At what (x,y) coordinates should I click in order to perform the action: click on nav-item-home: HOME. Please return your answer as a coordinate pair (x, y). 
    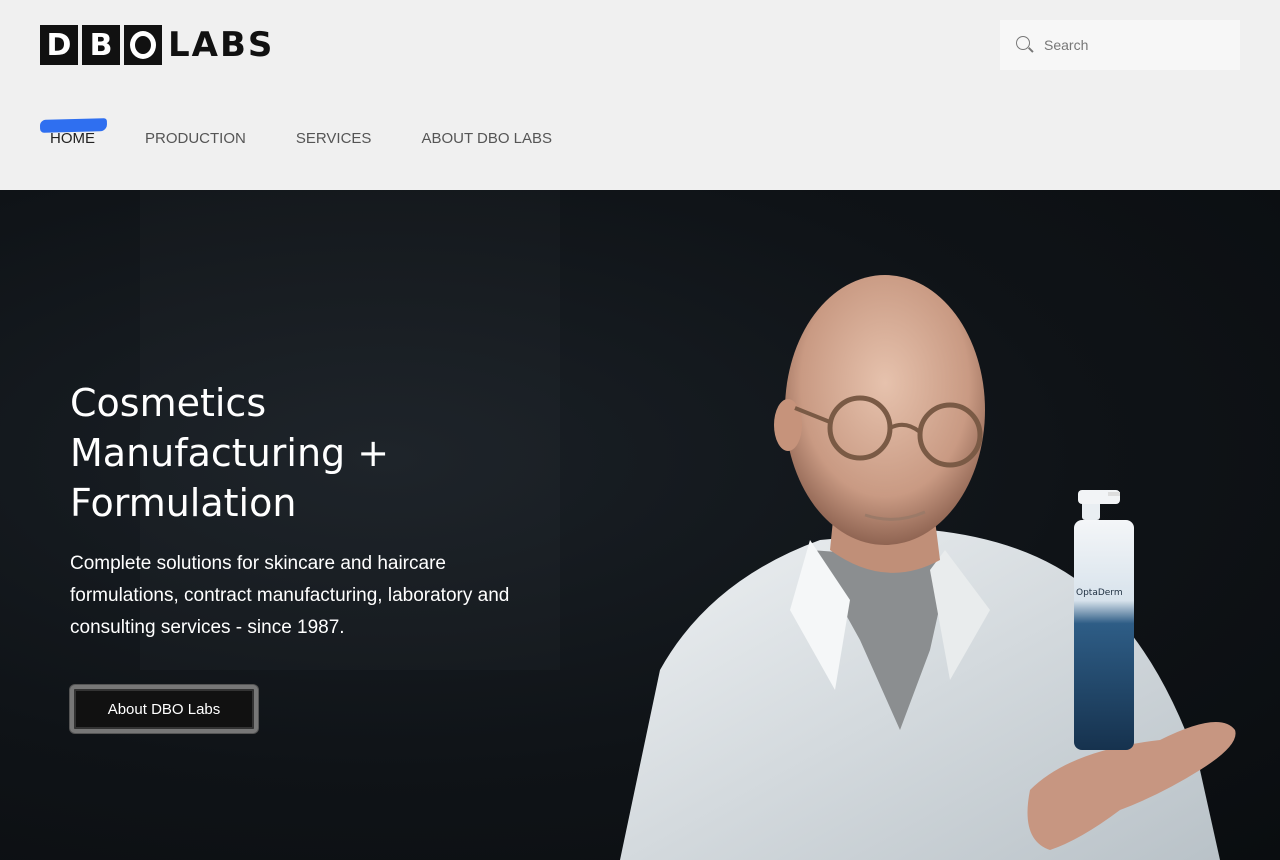
    Looking at the image, I should click on (73, 134).